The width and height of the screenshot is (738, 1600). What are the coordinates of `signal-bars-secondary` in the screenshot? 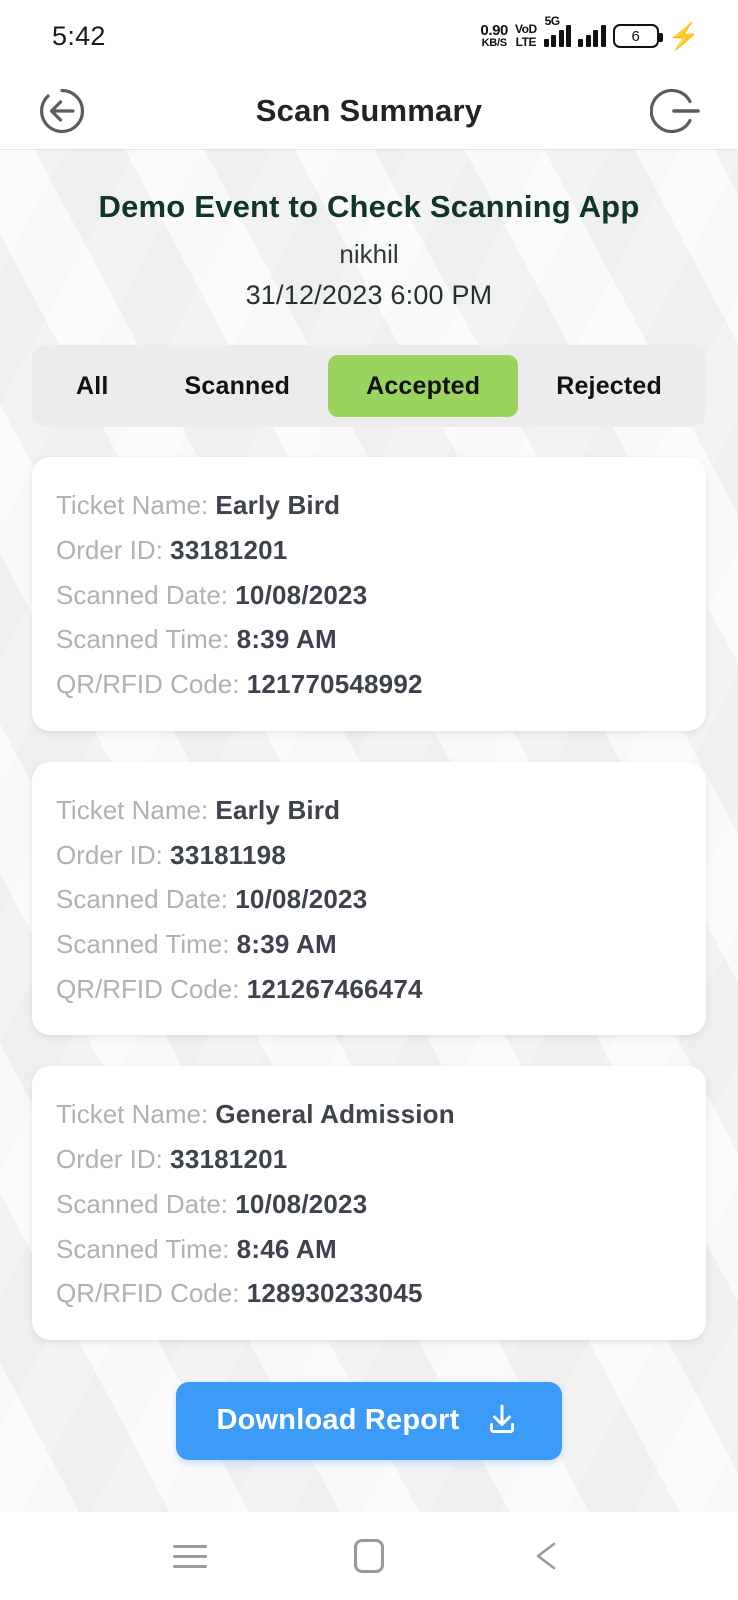 It's located at (592, 36).